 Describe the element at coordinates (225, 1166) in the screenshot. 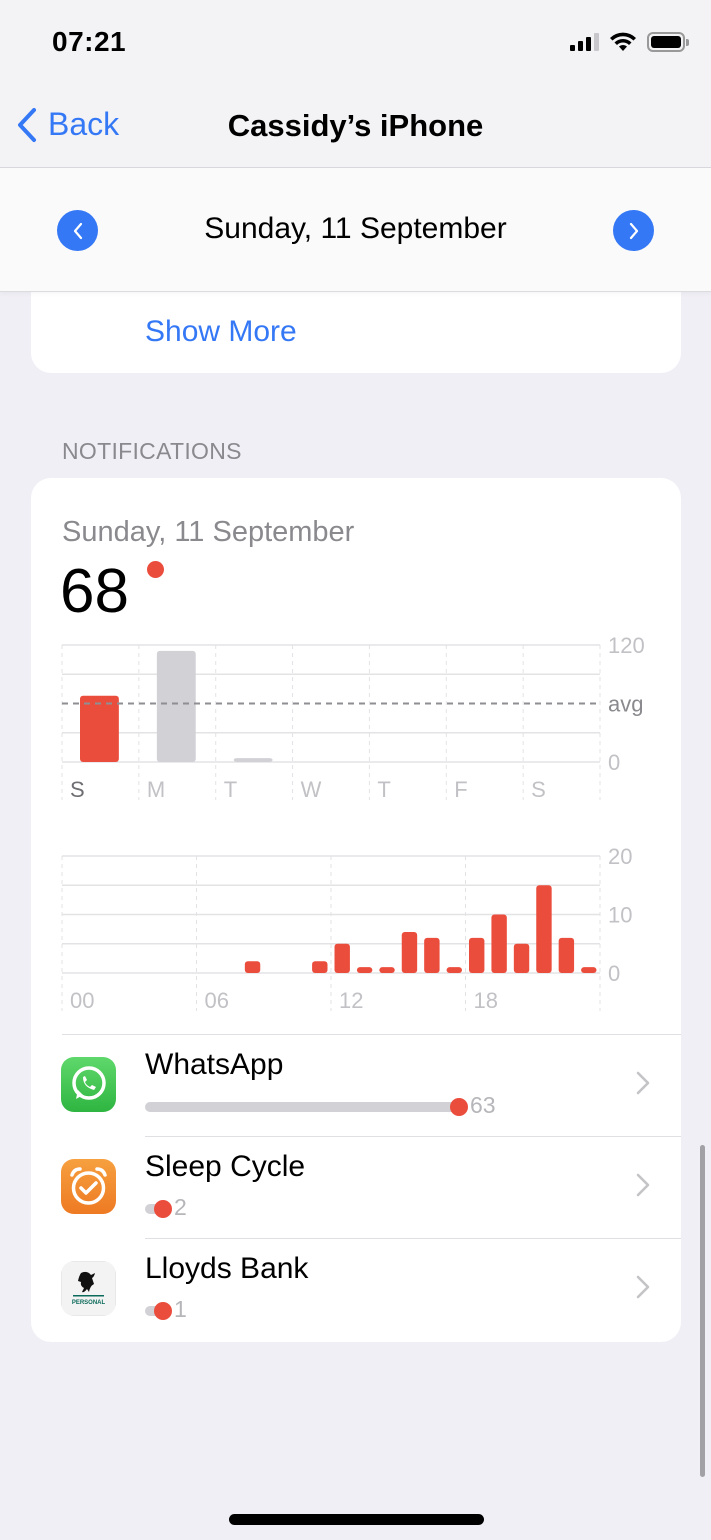

I see `app-name: Sleep Cycle` at that location.